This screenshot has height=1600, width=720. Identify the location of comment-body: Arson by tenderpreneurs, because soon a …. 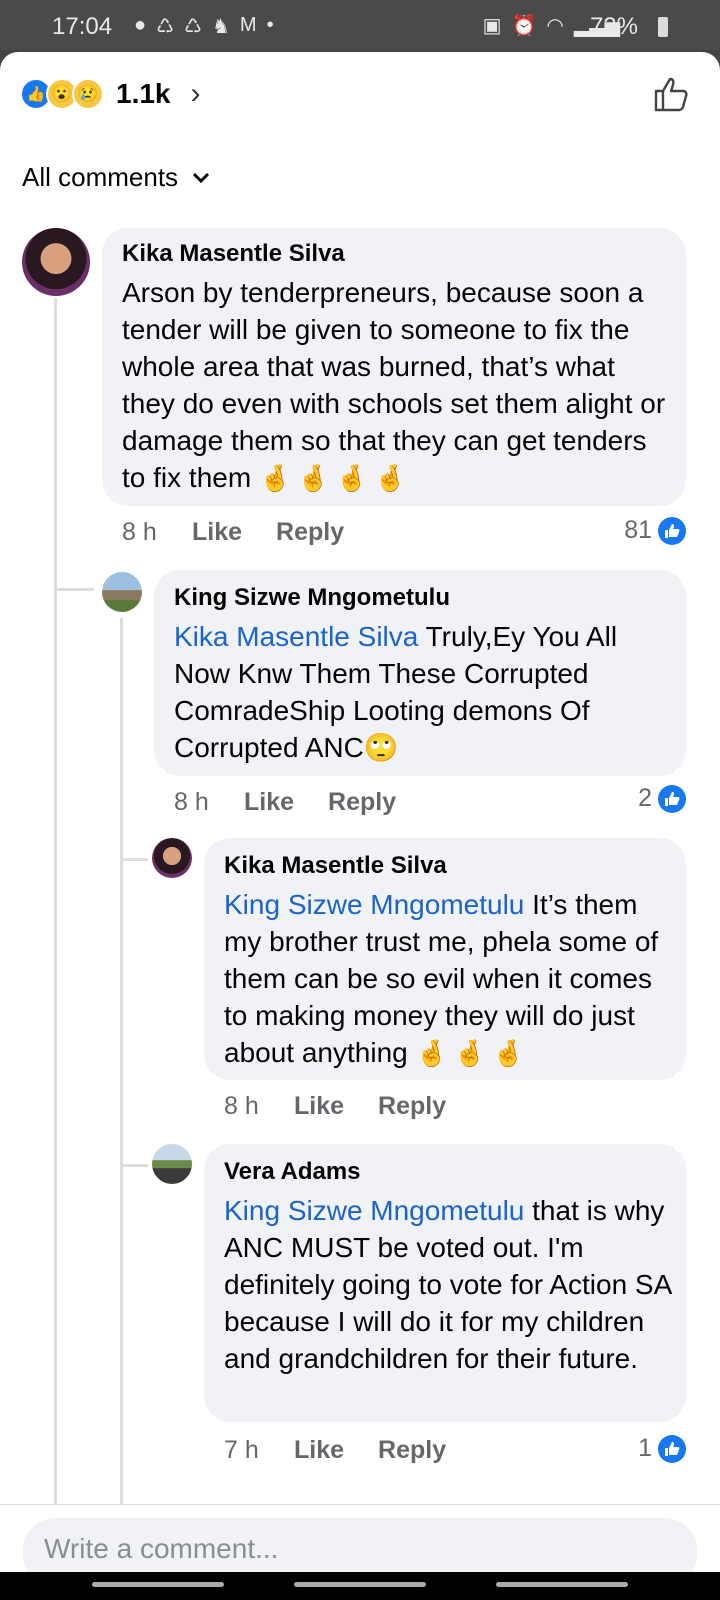
(394, 385).